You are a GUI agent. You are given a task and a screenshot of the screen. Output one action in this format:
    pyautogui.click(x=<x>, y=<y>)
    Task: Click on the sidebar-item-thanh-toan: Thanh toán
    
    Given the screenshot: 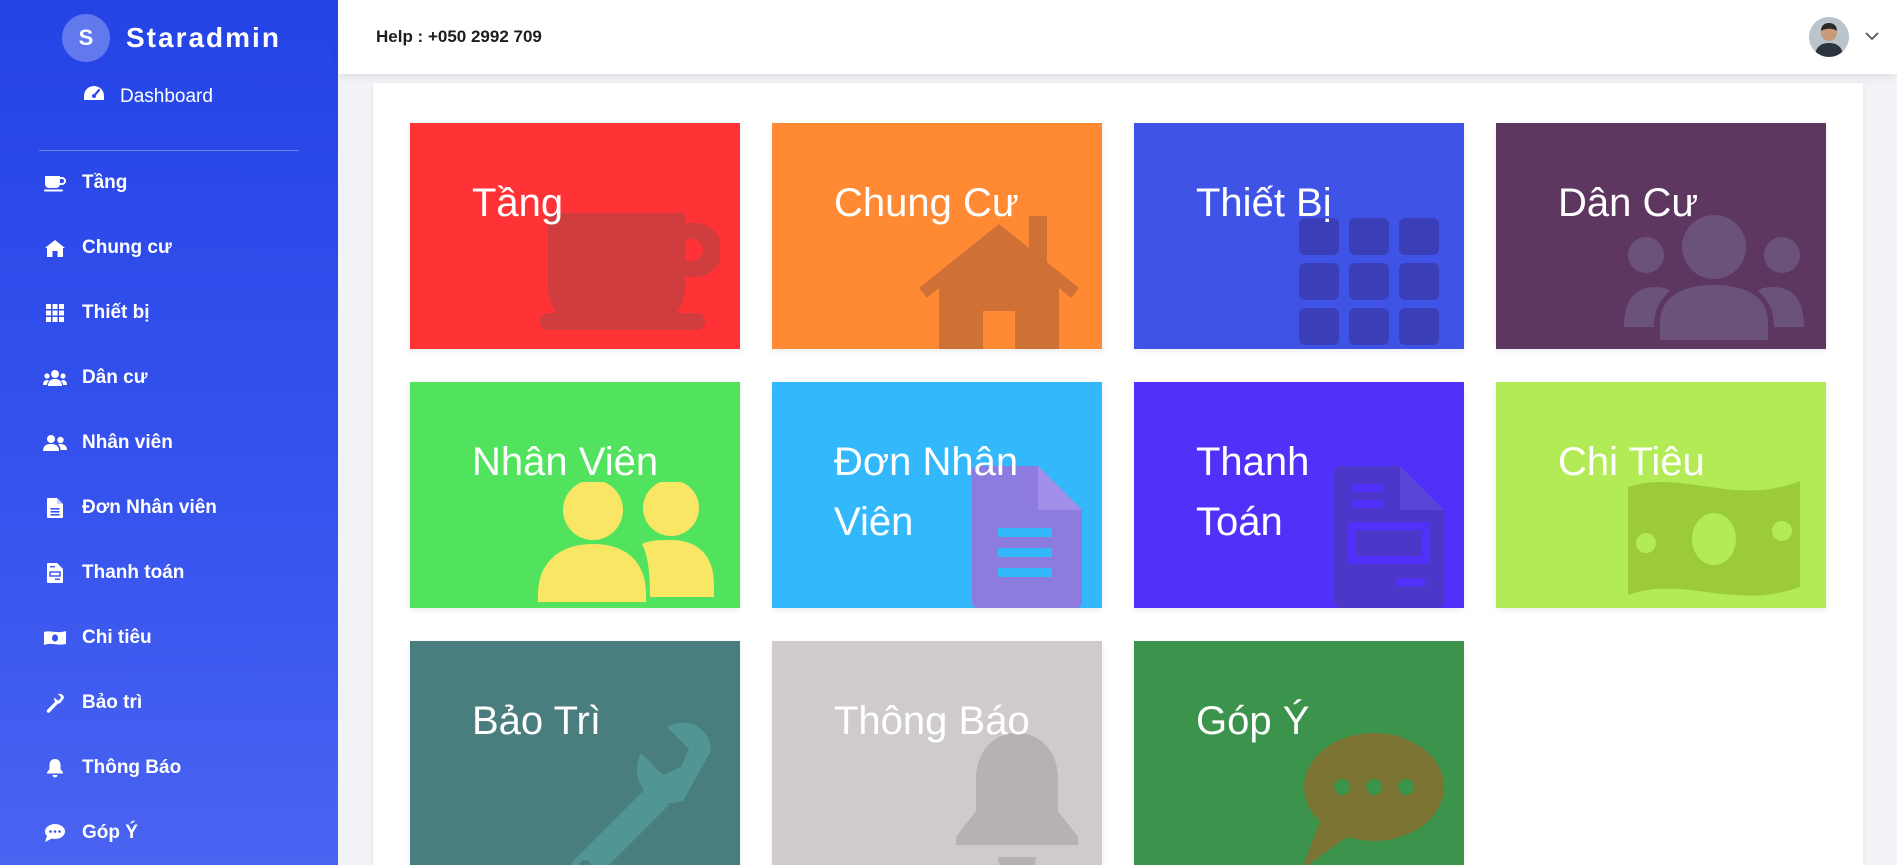 What is the action you would take?
    pyautogui.click(x=169, y=572)
    